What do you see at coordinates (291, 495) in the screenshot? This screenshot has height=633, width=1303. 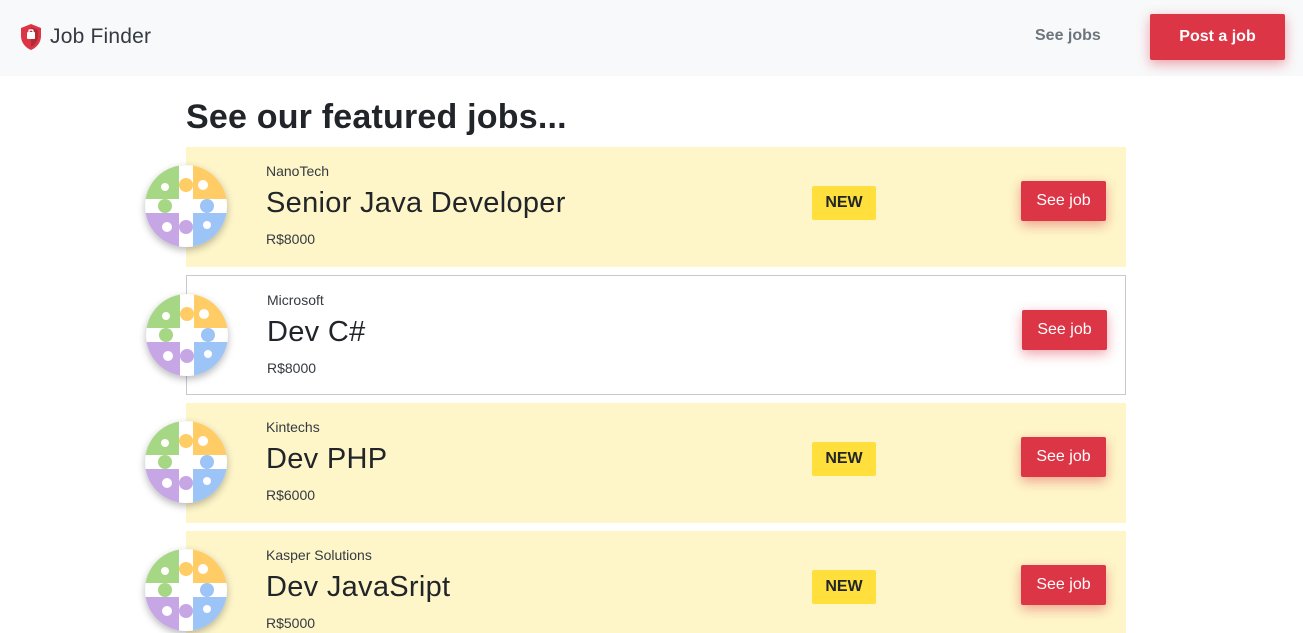 I see `job-salary: R$6000` at bounding box center [291, 495].